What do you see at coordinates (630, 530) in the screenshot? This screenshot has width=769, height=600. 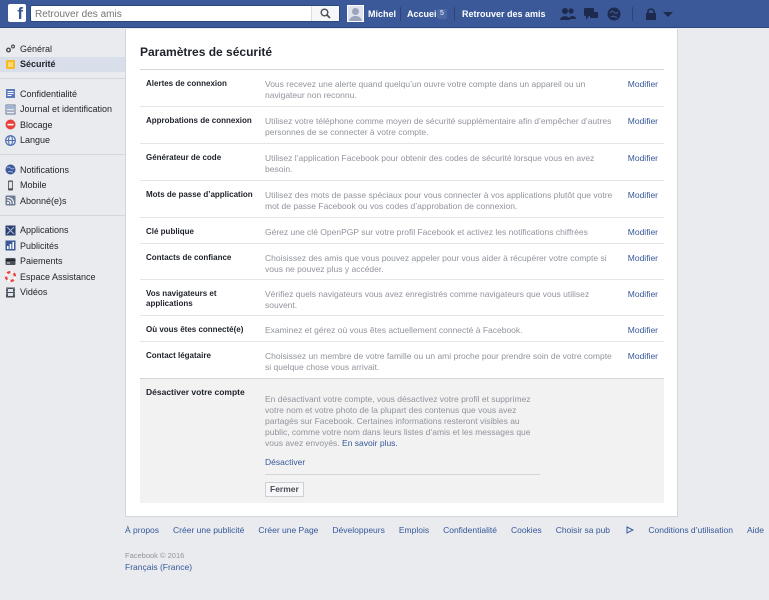 I see `adchoices-icon` at bounding box center [630, 530].